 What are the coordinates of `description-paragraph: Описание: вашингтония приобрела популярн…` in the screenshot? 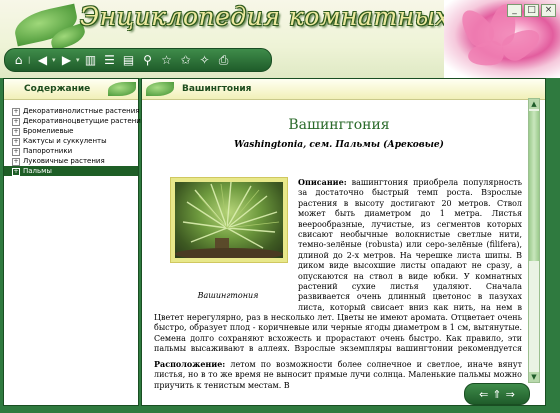 It's located at (410, 244).